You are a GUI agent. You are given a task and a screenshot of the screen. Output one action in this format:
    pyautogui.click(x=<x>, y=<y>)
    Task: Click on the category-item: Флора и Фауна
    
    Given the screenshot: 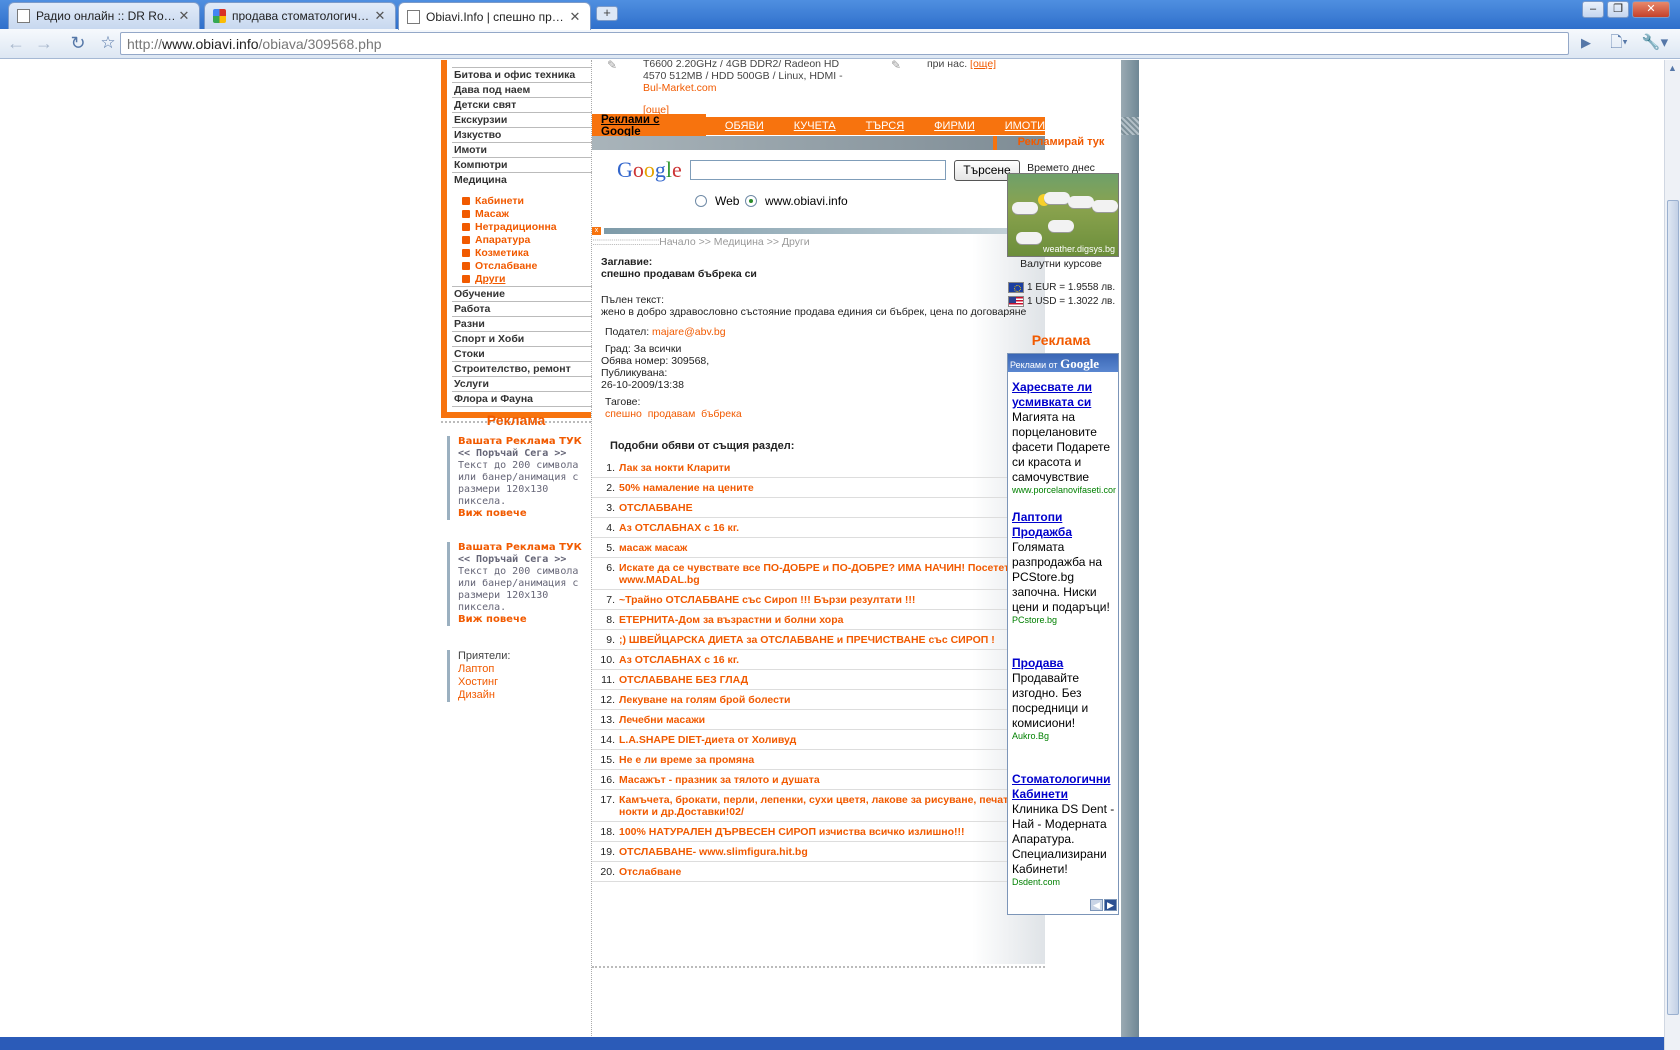 What is the action you would take?
    pyautogui.click(x=522, y=399)
    